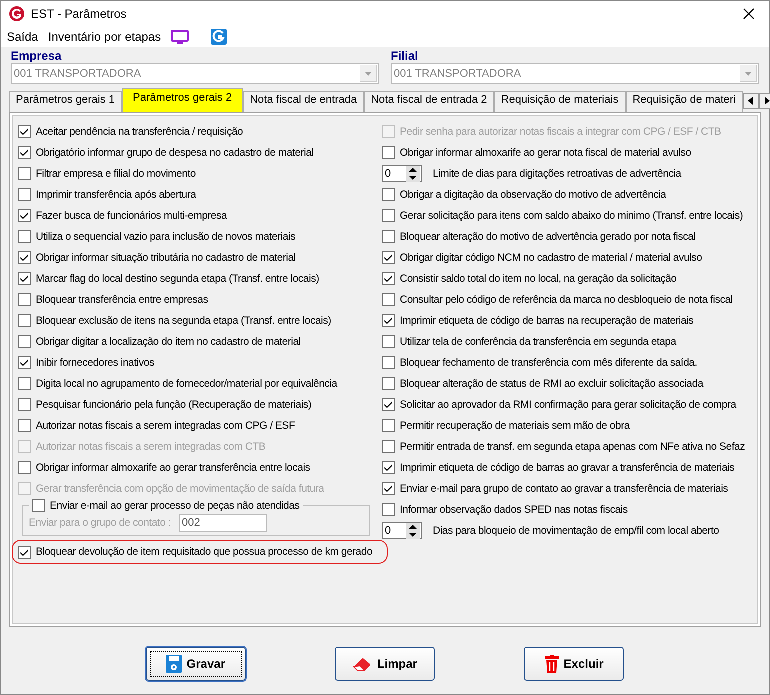 The width and height of the screenshot is (770, 695). I want to click on checkbox-label: Bloquear exclusão de itens na segunda etapa (Transf. entre locais), so click(184, 320).